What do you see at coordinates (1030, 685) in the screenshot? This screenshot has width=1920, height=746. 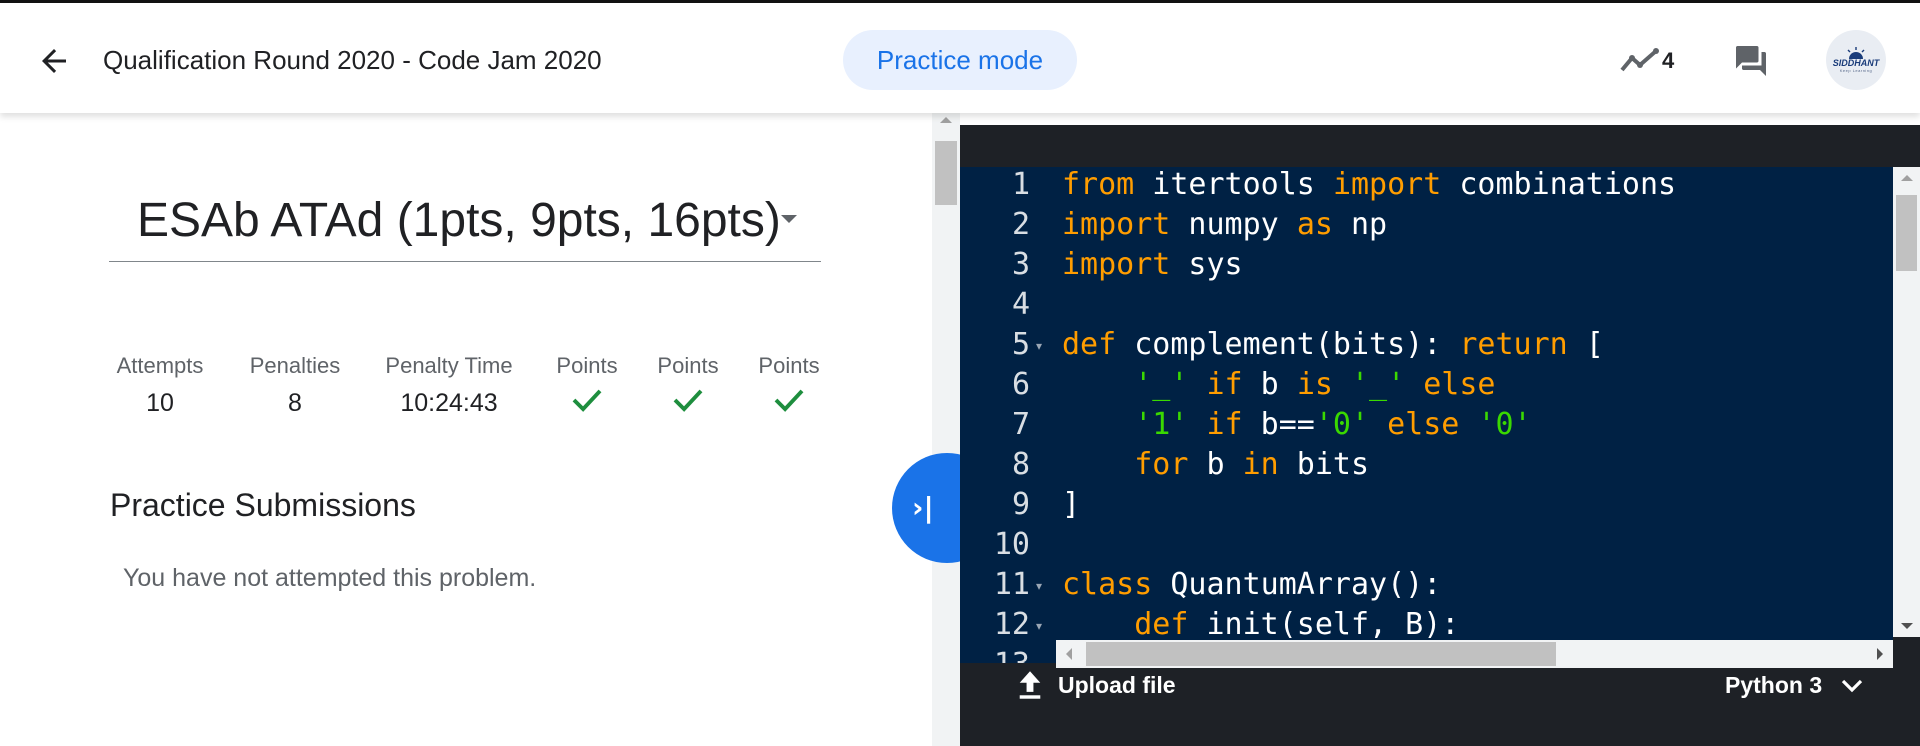 I see `upload-icon` at bounding box center [1030, 685].